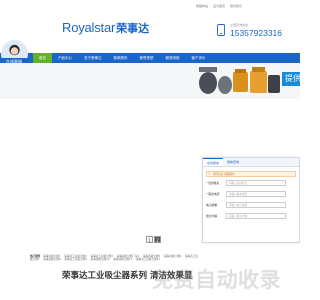 The width and height of the screenshot is (320, 300). What do you see at coordinates (202, 6) in the screenshot?
I see `util-link-favorite: 收藏本站` at bounding box center [202, 6].